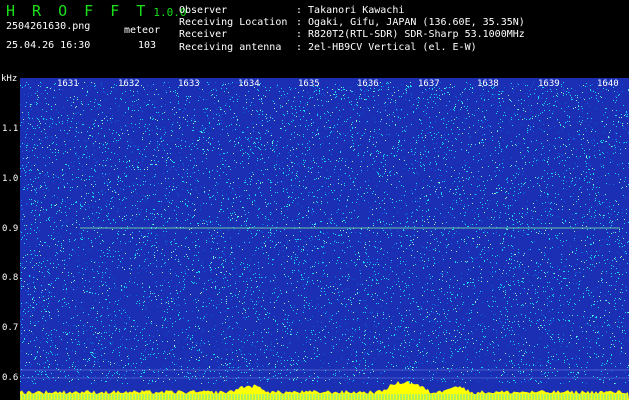  Describe the element at coordinates (410, 23) in the screenshot. I see `info-value: : Ogaki, Gifu, JAPAN (136.60E, 35.35N)` at that location.